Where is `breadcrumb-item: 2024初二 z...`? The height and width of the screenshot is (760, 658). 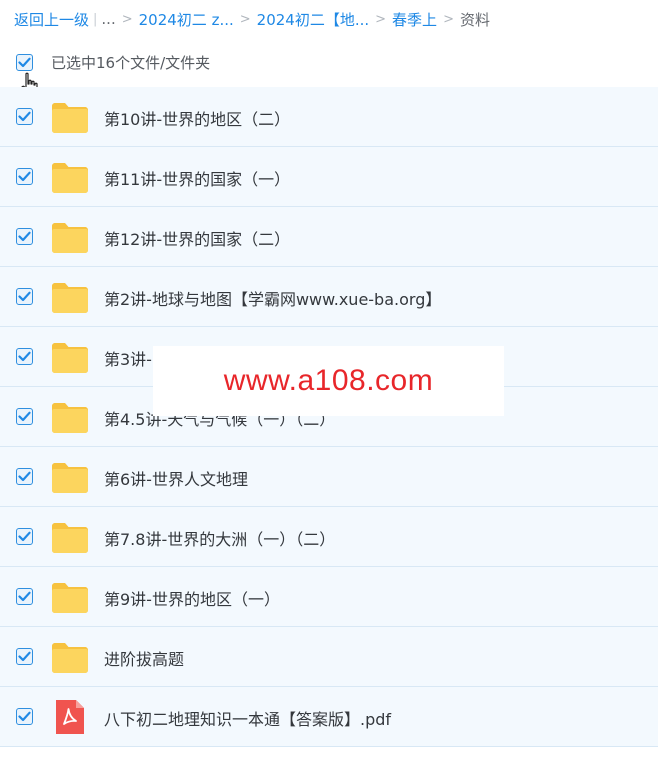
breadcrumb-item: 2024初二 z... is located at coordinates (186, 19).